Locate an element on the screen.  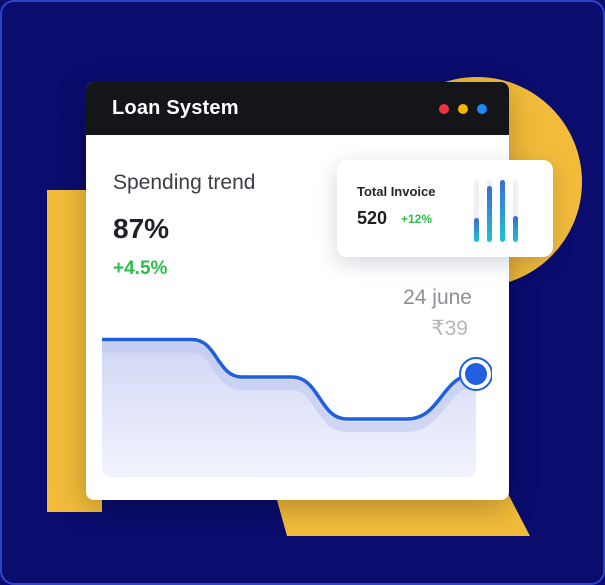
chart-area-fill is located at coordinates (289, 408).